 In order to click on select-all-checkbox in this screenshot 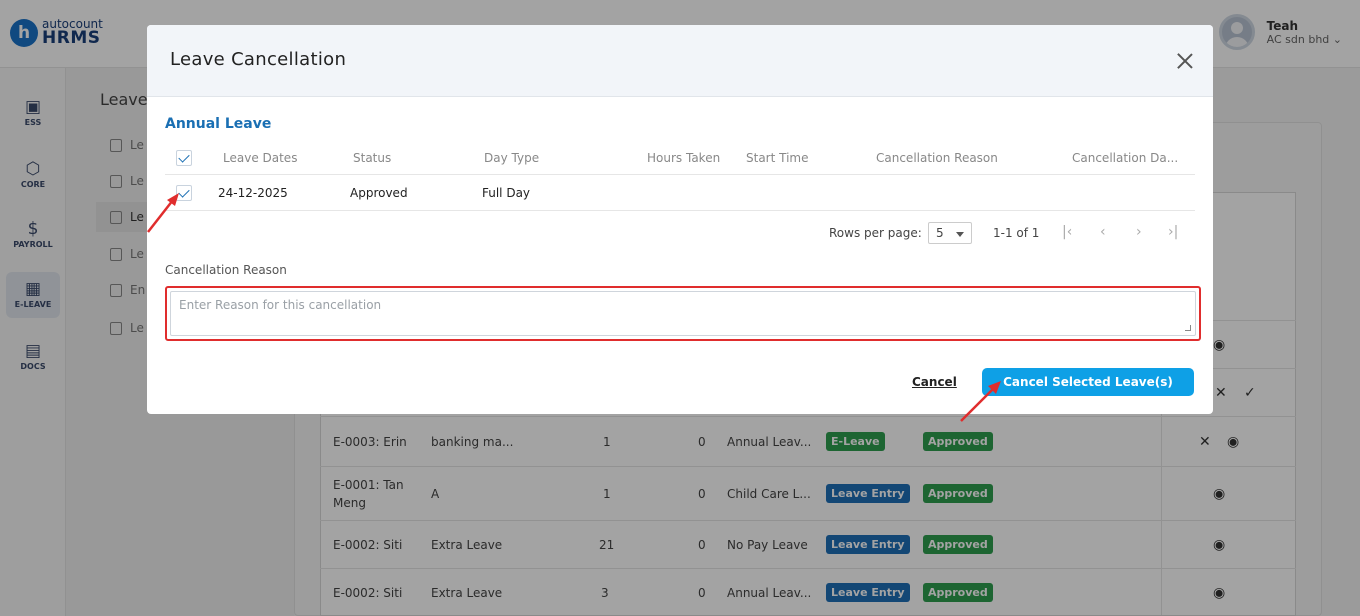, I will do `click(184, 158)`.